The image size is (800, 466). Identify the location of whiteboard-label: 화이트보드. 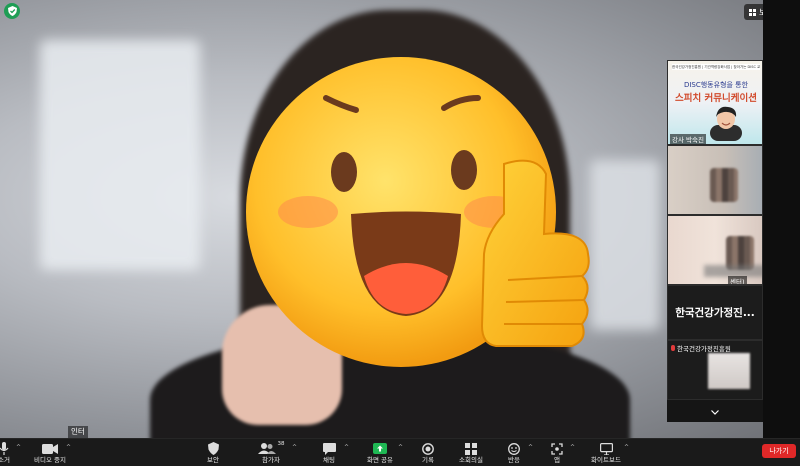
(606, 460).